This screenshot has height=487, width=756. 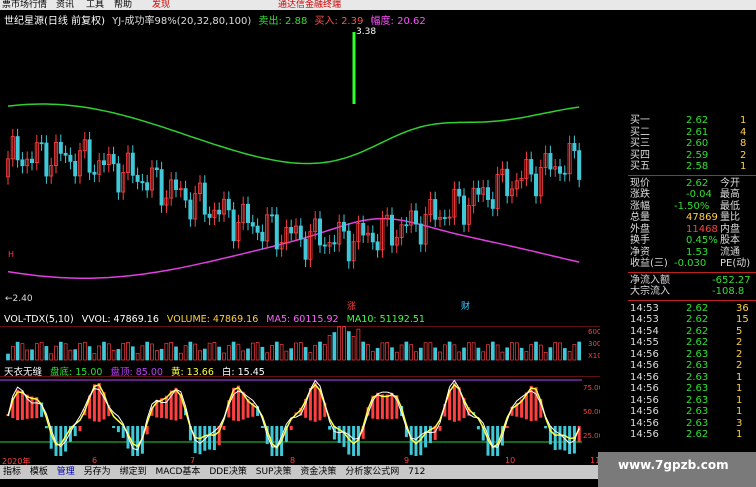 What do you see at coordinates (730, 229) in the screenshot?
I see `stat-label-2: 内盘` at bounding box center [730, 229].